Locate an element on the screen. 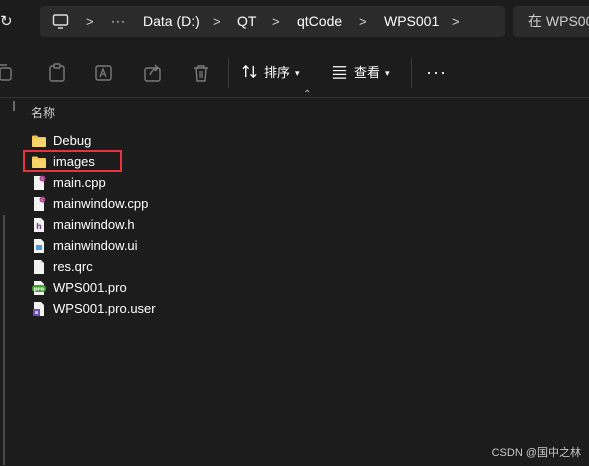 The height and width of the screenshot is (466, 589). more-options-button: ··· is located at coordinates (436, 73).